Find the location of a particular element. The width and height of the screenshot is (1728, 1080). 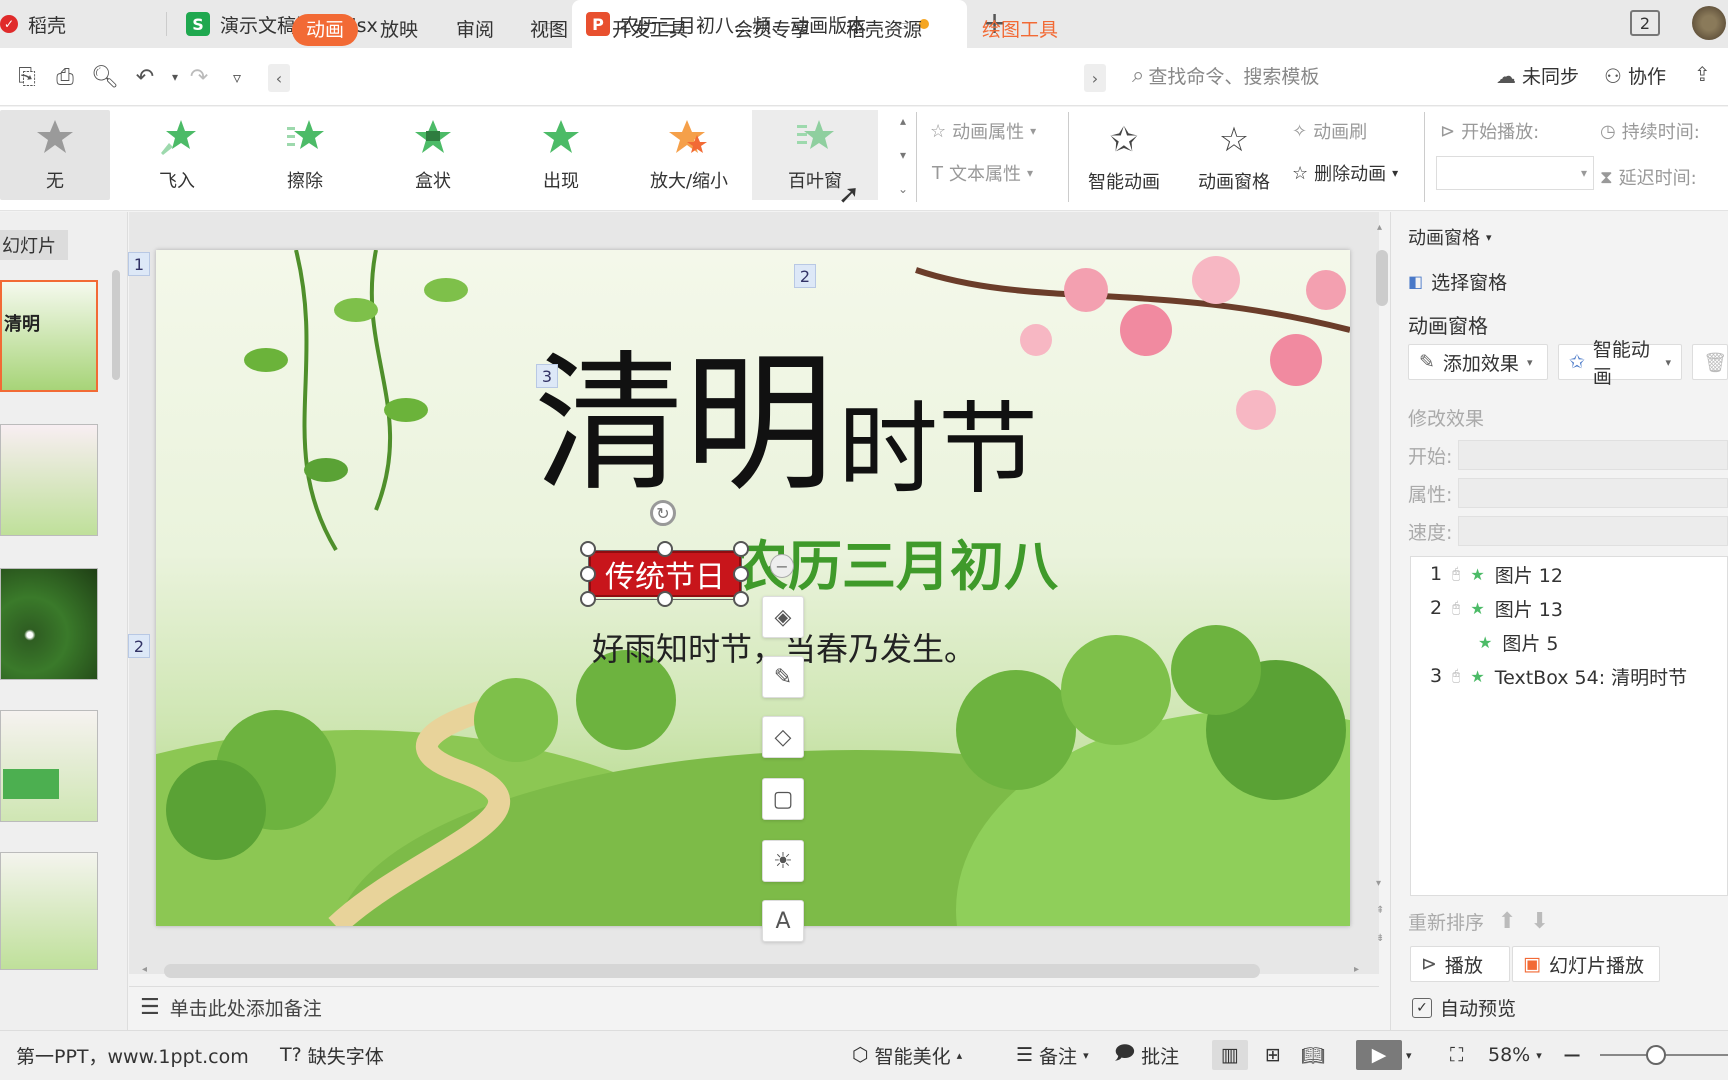

delete-effect-button: 🗑︎ is located at coordinates (1710, 362).